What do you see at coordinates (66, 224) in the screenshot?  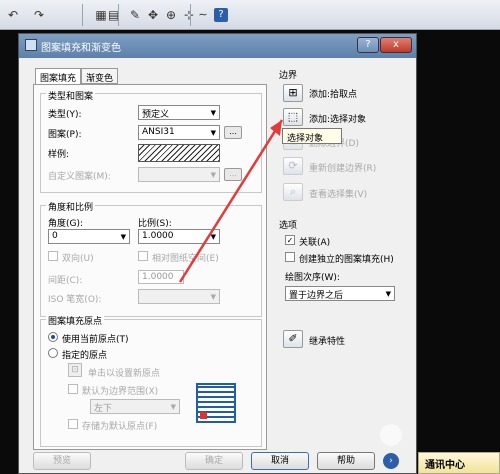 I see `angle-label: 角度(G):` at bounding box center [66, 224].